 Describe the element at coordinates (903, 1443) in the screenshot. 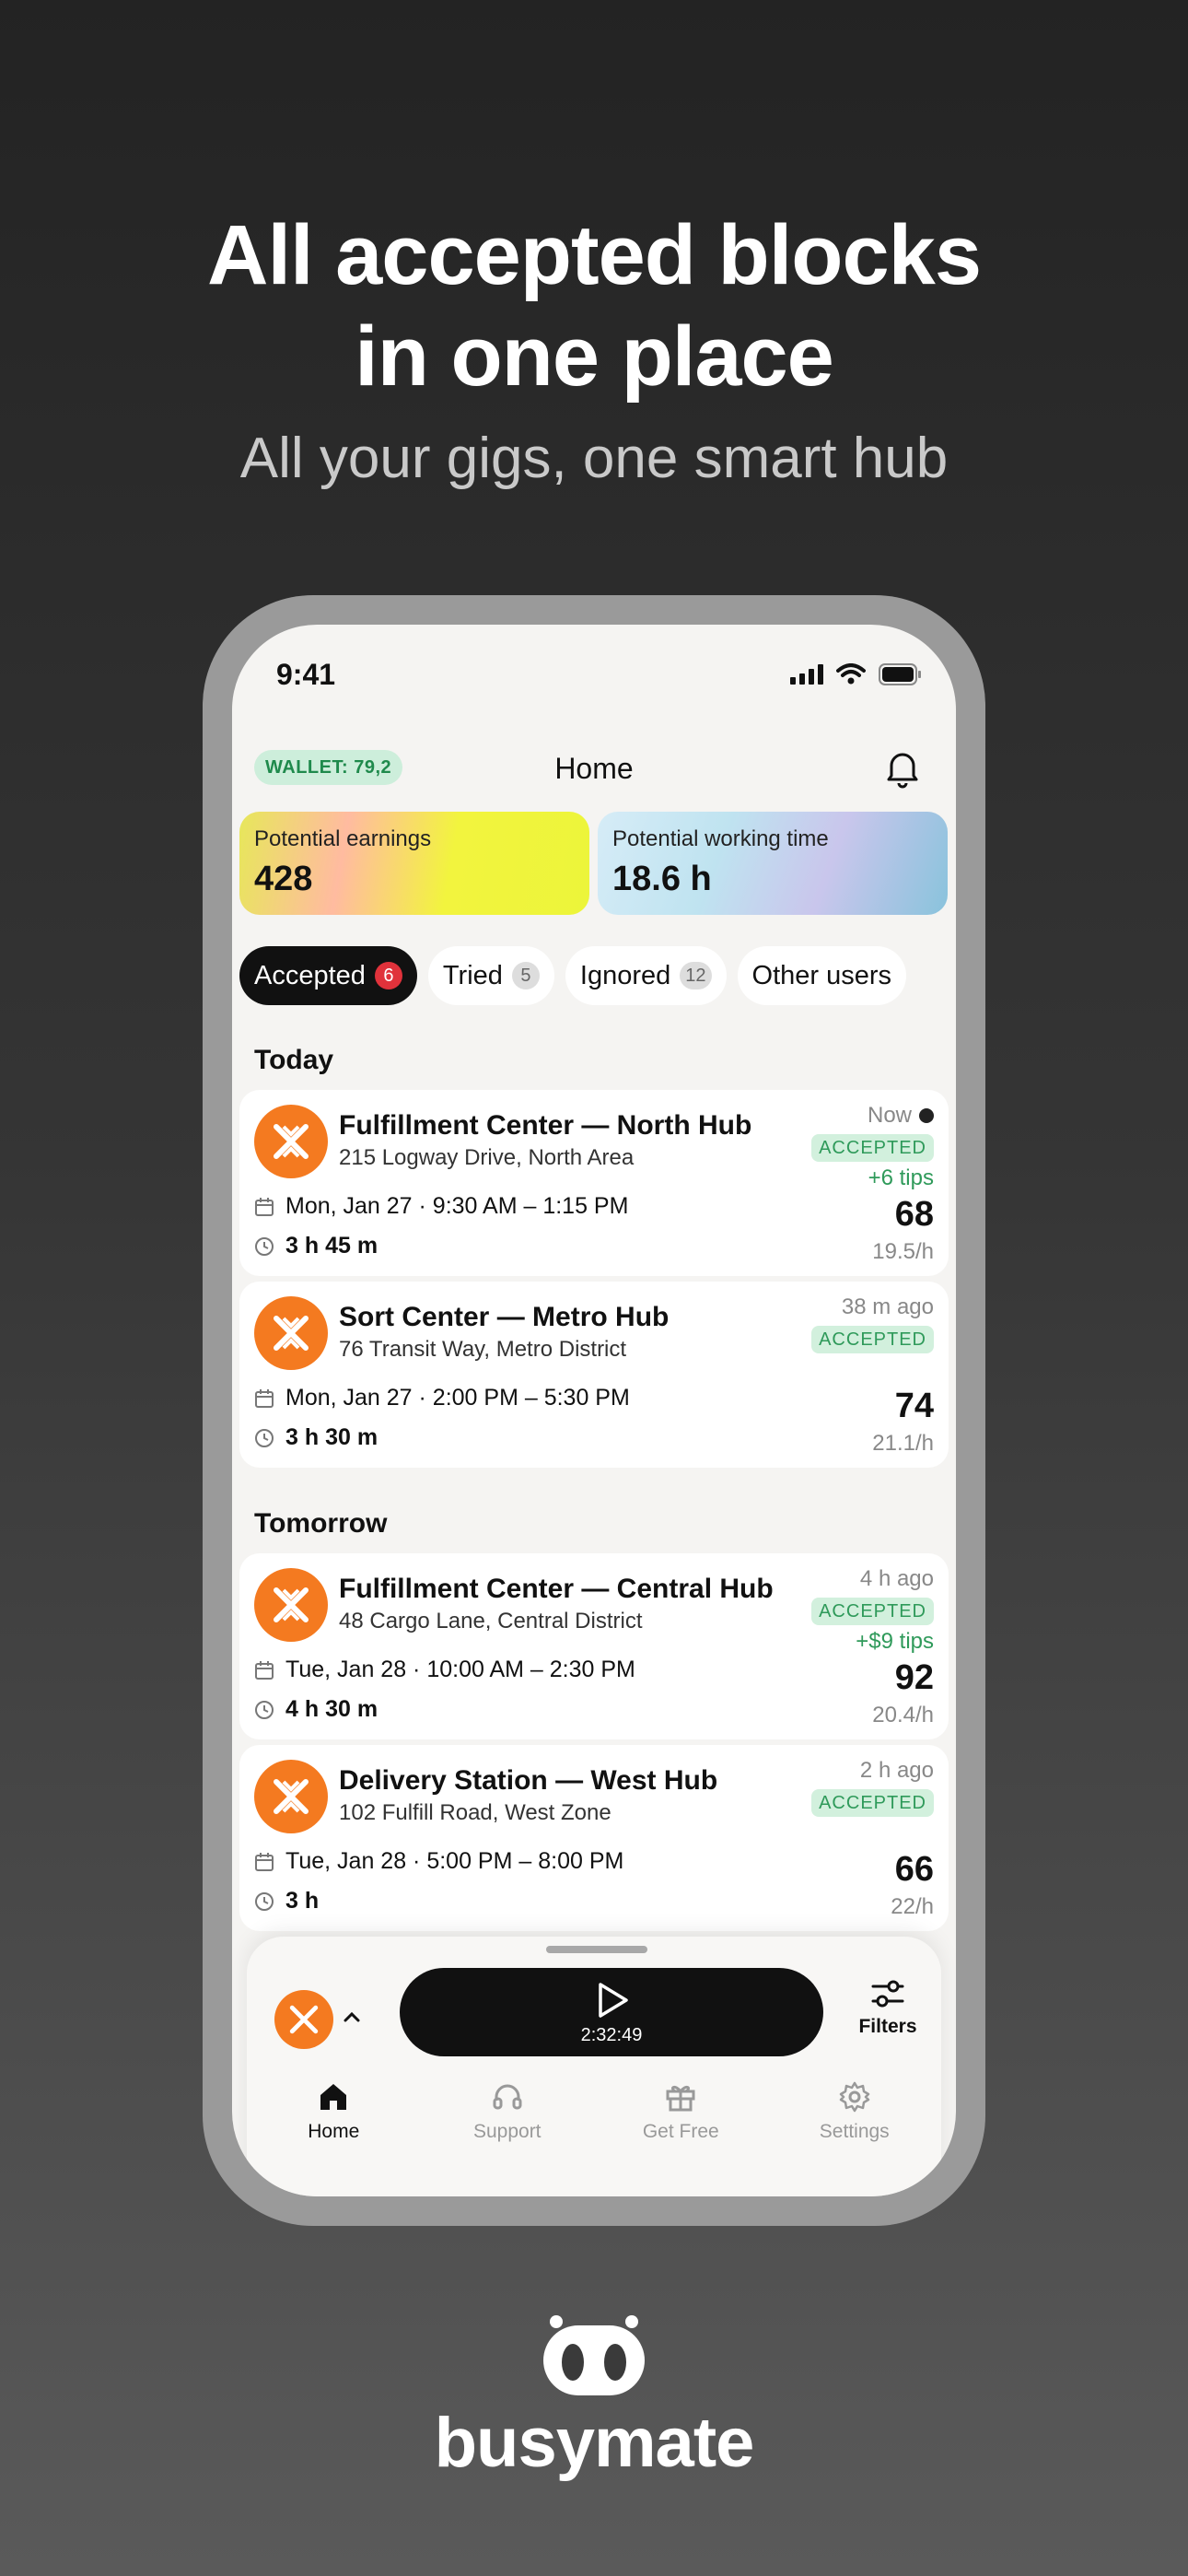

I see `block-rate: 21.1/h` at that location.